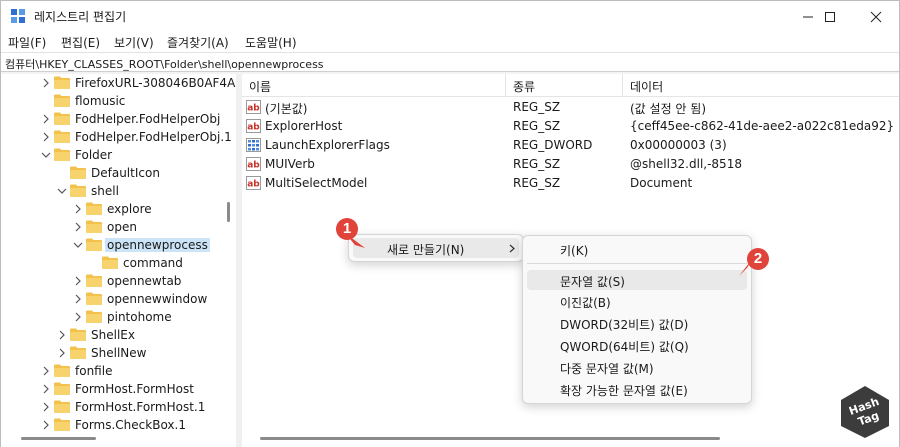  Describe the element at coordinates (585, 303) in the screenshot. I see `submenu-binary-value-label: 이진값(B)` at that location.